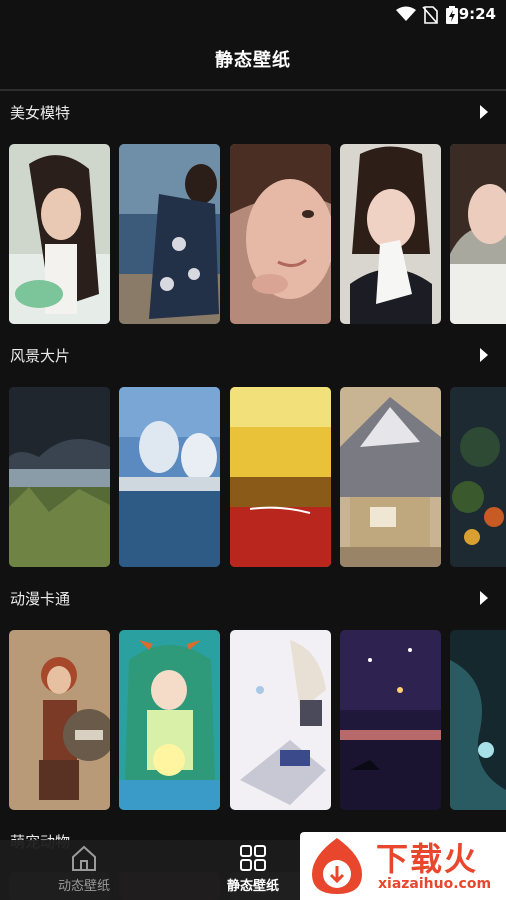  I want to click on battery-charging-icon, so click(452, 15).